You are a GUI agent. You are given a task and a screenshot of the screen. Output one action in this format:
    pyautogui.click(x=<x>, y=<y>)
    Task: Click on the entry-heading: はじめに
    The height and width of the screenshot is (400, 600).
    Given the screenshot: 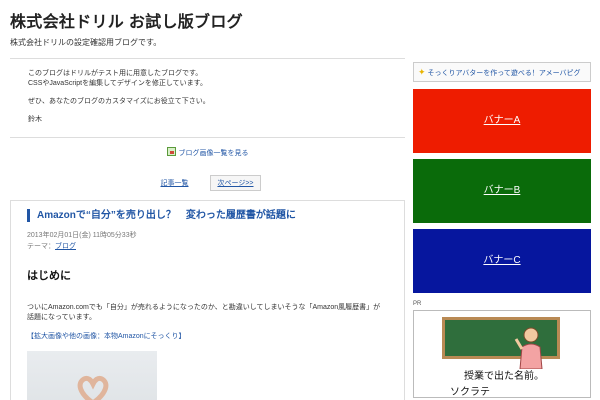 What is the action you would take?
    pyautogui.click(x=49, y=276)
    